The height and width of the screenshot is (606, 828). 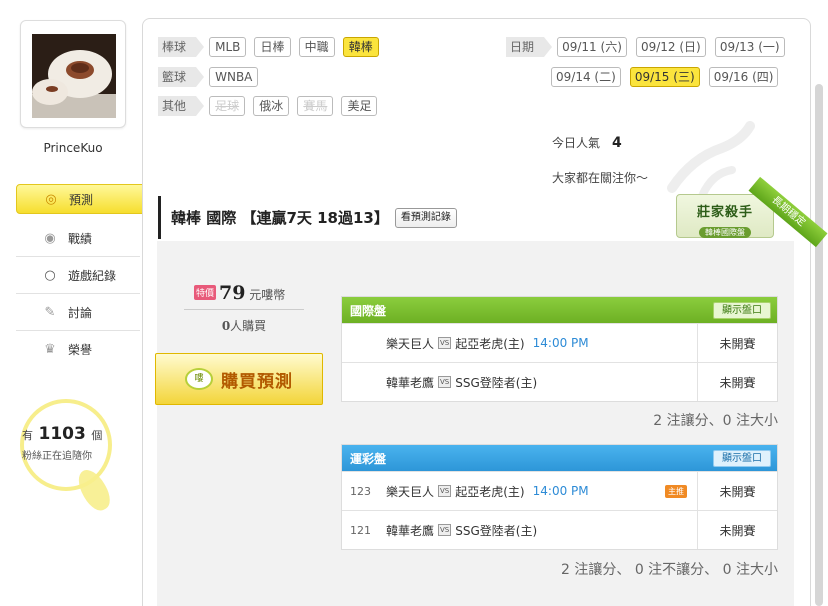 What do you see at coordinates (50, 238) in the screenshot?
I see `trophy-icon: ◉` at bounding box center [50, 238].